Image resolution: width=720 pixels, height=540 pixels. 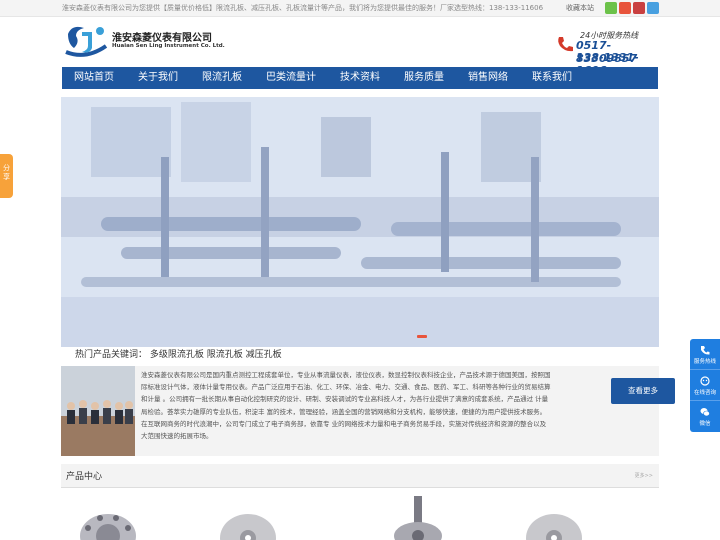 I want to click on hot-keywords-items: 多级限流孔板 限流孔板 减压孔板, so click(x=216, y=355).